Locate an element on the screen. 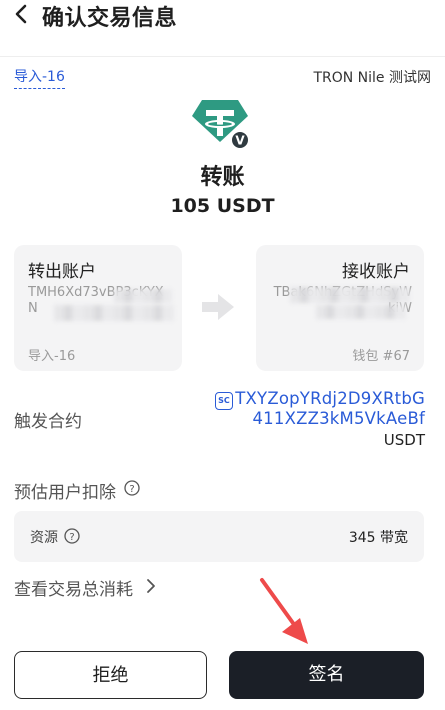 The width and height of the screenshot is (445, 710). to-account-wallet: 钱包 #67 is located at coordinates (381, 356).